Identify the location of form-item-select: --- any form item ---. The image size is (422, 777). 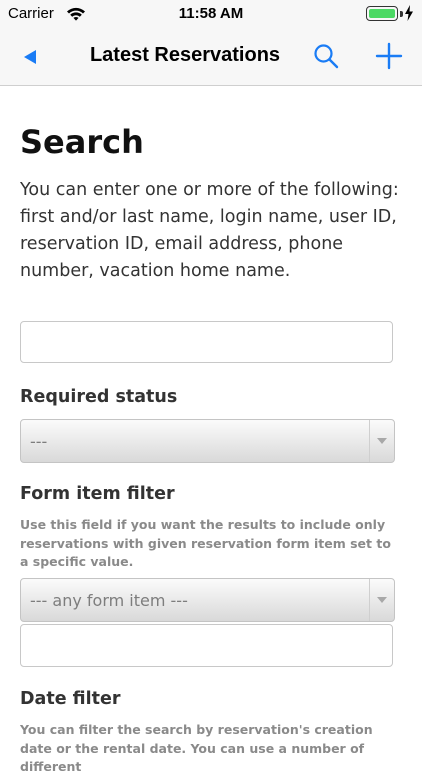
(207, 600).